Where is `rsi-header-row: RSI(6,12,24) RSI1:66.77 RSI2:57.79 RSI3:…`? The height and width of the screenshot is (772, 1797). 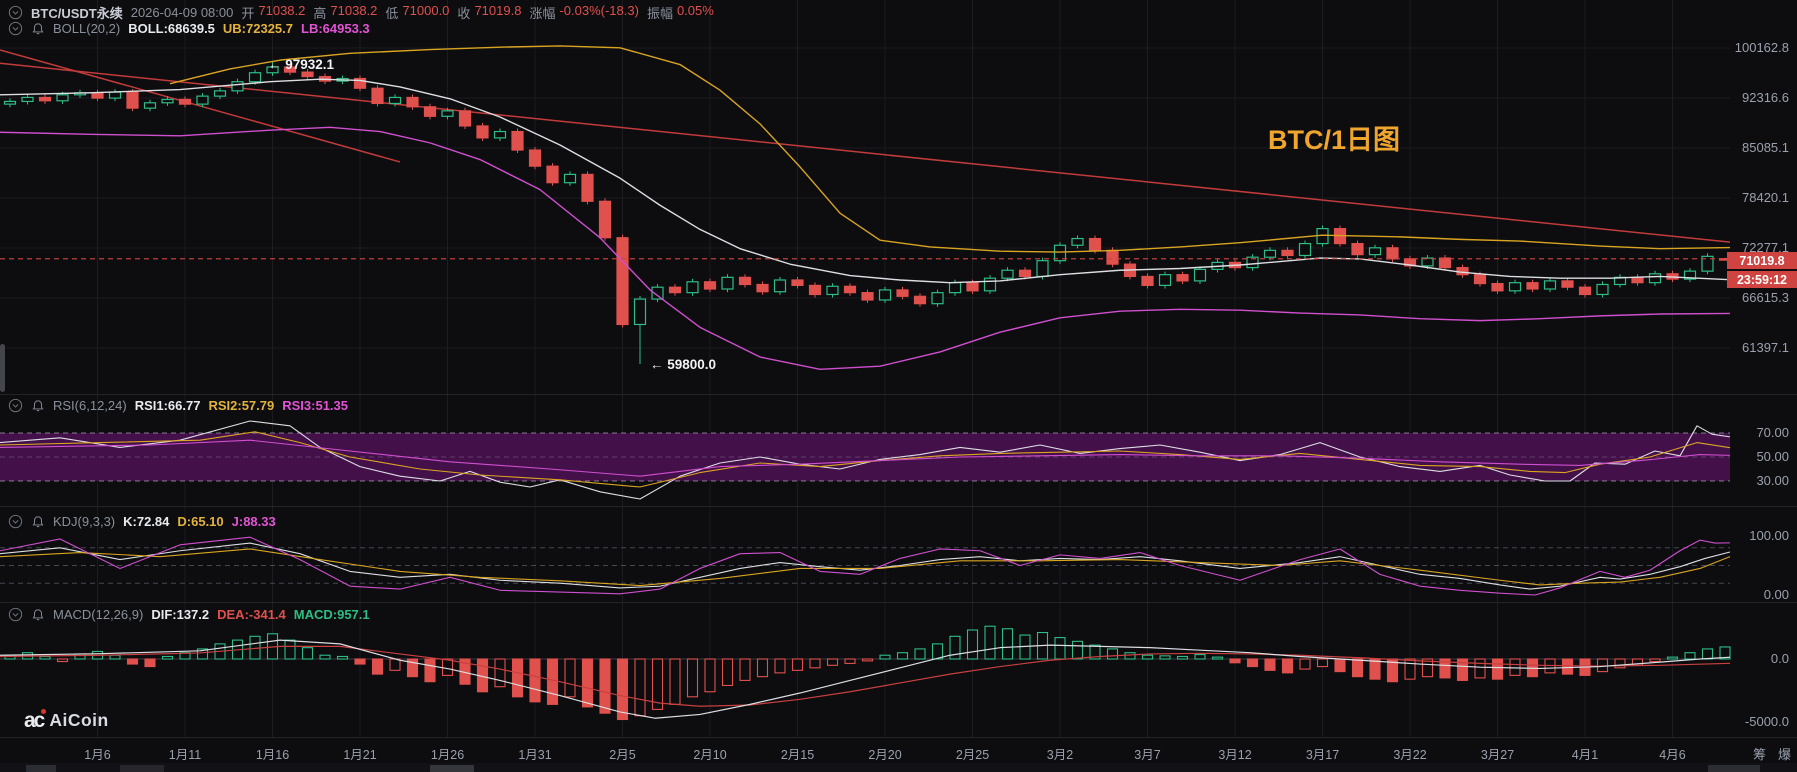
rsi-header-row: RSI(6,12,24) RSI1:66.77 RSI2:57.79 RSI3:… is located at coordinates (178, 405).